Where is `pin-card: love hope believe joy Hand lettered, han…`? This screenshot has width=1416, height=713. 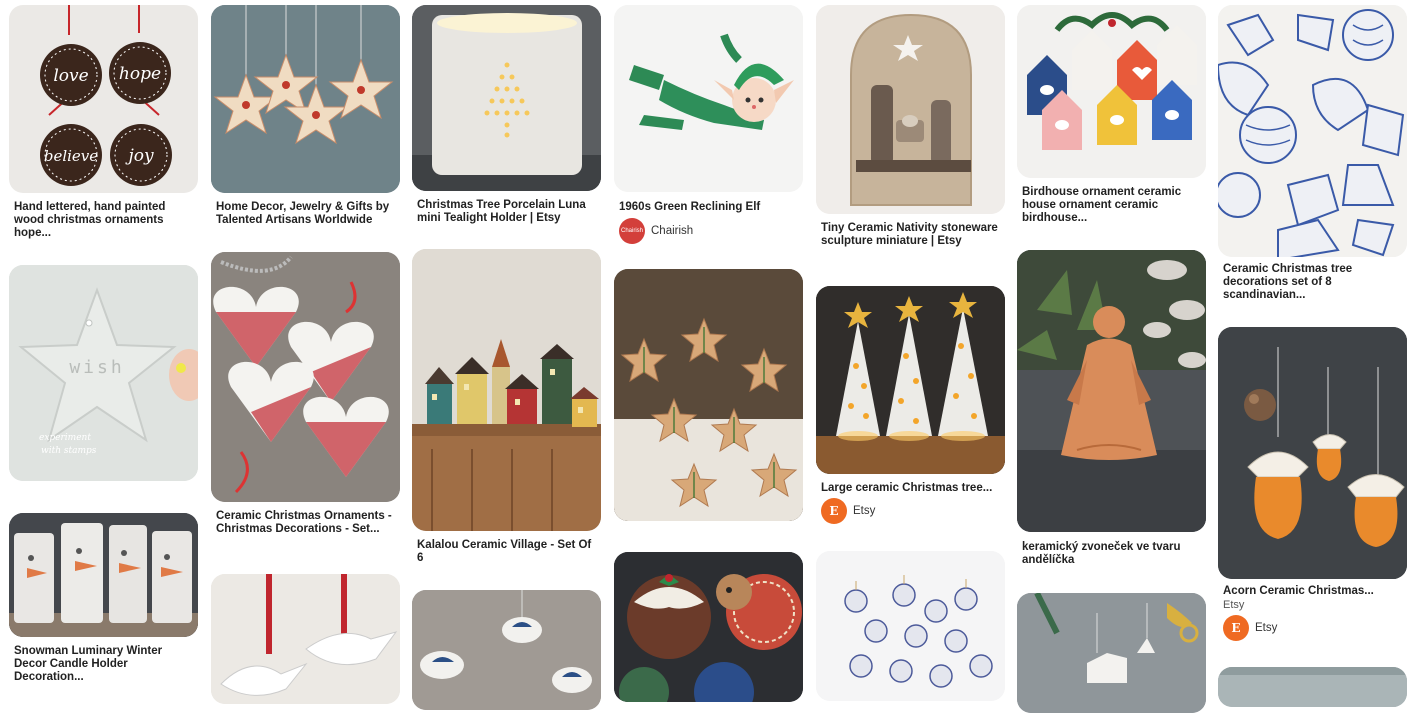
pin-card: love hope believe joy Hand lettered, han… is located at coordinates (103, 125).